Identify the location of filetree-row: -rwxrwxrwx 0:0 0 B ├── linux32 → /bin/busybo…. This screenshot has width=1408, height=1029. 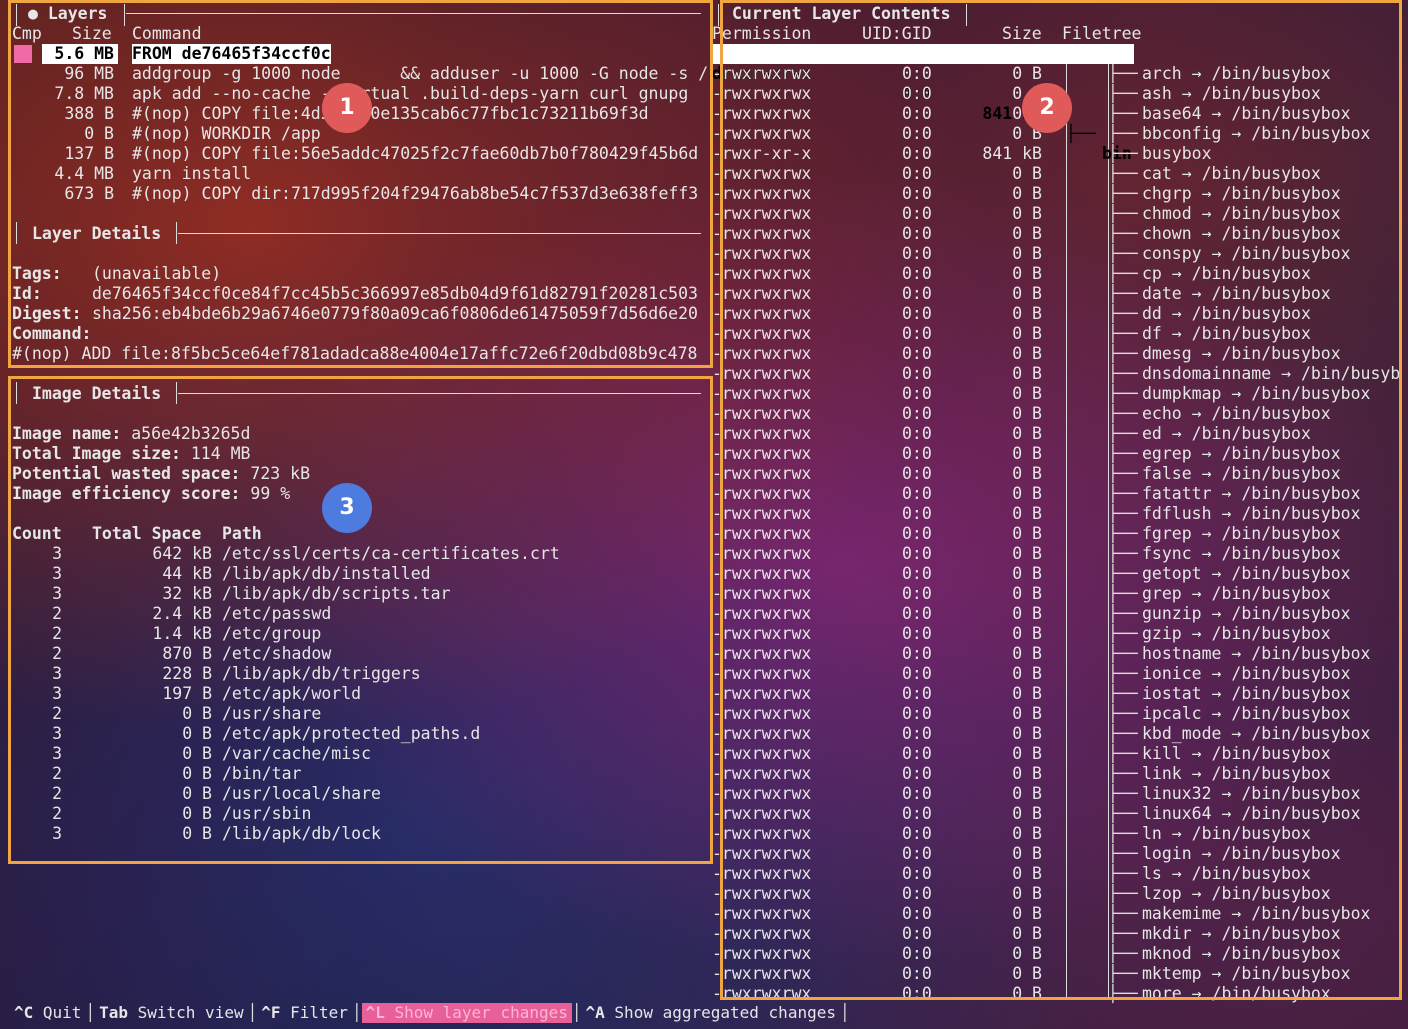
(1056, 794).